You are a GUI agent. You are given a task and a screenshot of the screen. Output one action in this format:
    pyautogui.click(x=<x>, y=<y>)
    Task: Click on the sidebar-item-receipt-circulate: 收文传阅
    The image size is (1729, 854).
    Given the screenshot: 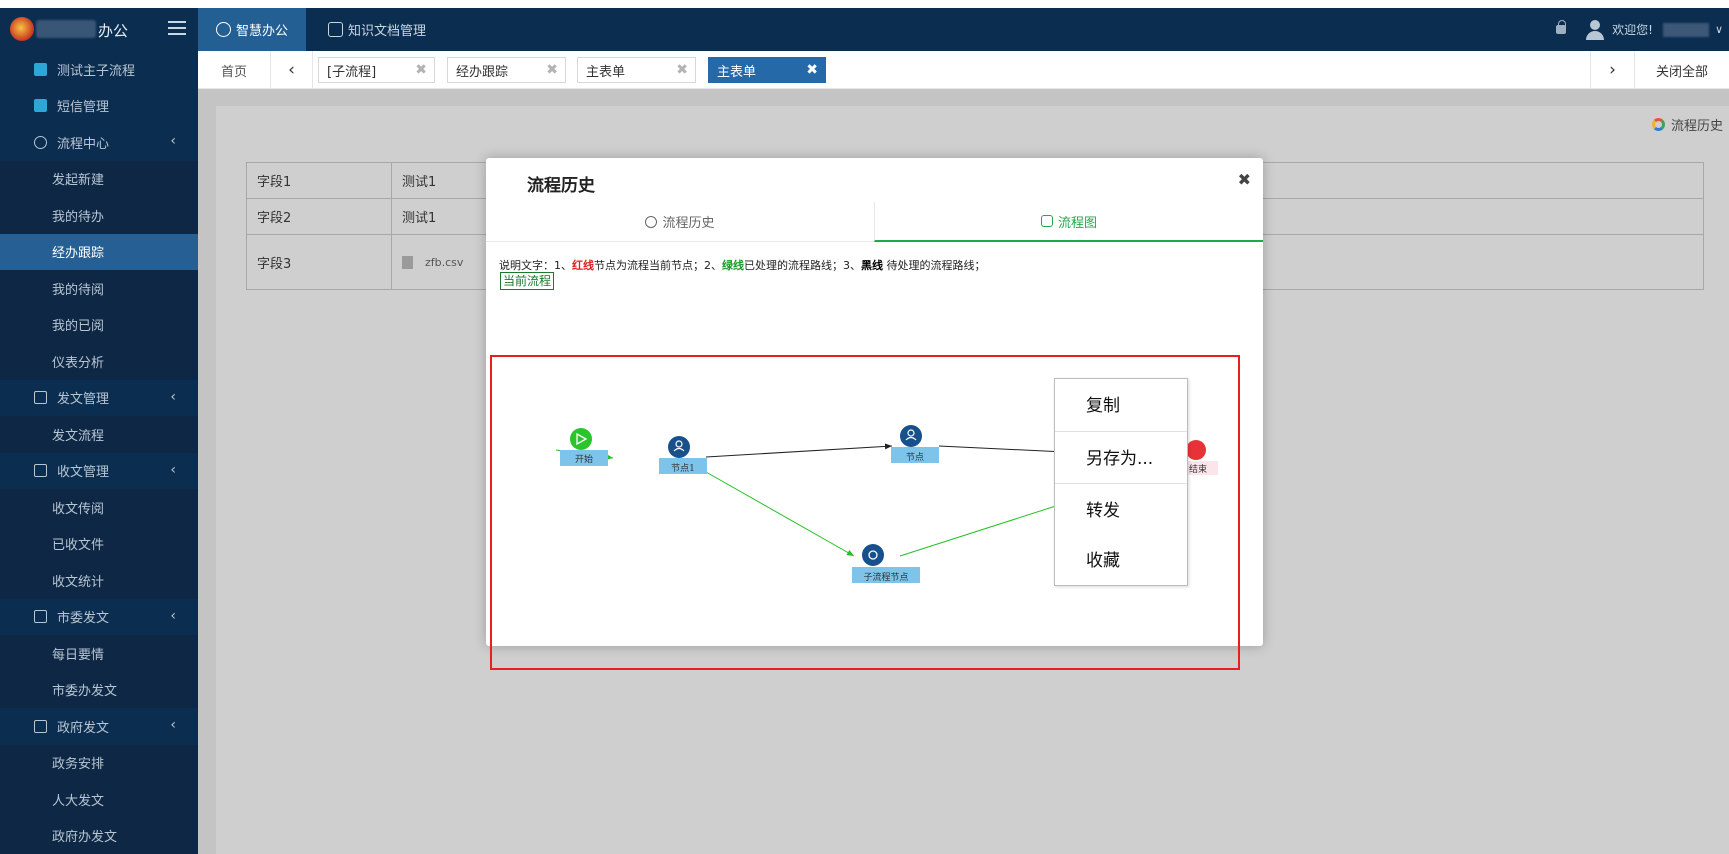 What is the action you would take?
    pyautogui.click(x=99, y=507)
    